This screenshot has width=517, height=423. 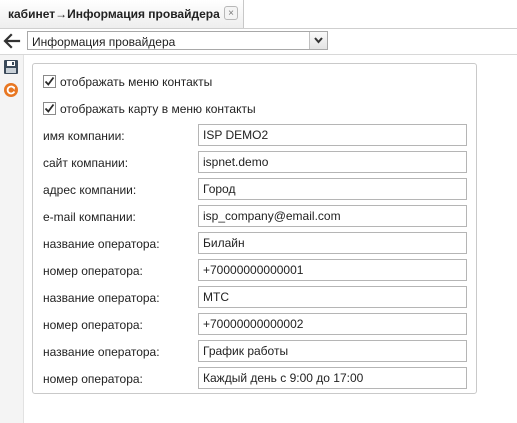 What do you see at coordinates (258, 14) in the screenshot?
I see `tab-bar: кабинет→Информация провайдера ×` at bounding box center [258, 14].